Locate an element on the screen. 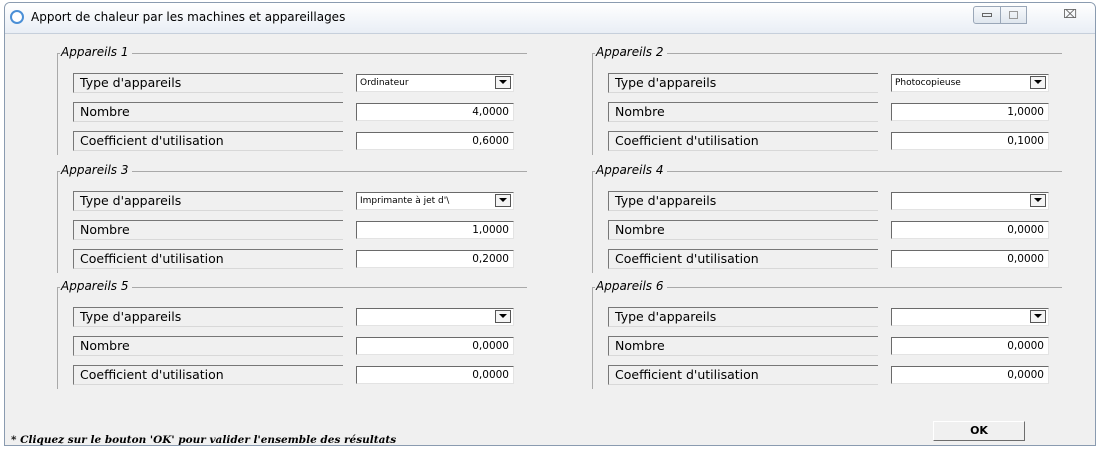 The height and width of the screenshot is (449, 1103). group-title: Appareils 1 is located at coordinates (96, 52).